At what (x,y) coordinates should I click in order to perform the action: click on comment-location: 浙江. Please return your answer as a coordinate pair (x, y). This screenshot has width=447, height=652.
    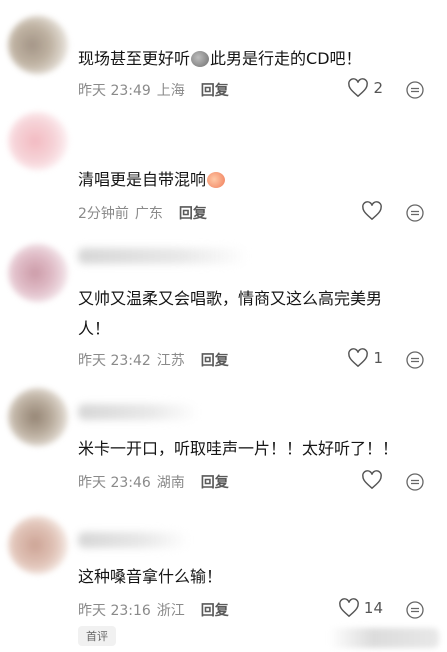
    Looking at the image, I should click on (170, 611).